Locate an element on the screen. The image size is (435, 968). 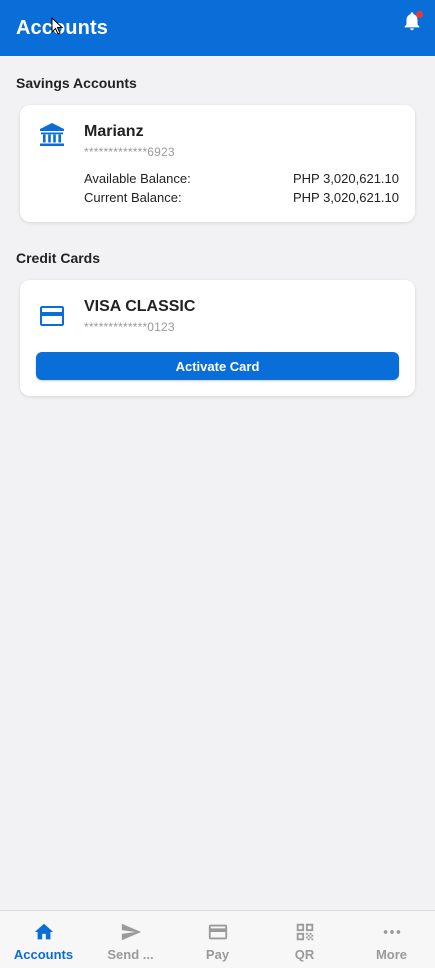
nav-item-pay: Pay is located at coordinates (217, 939).